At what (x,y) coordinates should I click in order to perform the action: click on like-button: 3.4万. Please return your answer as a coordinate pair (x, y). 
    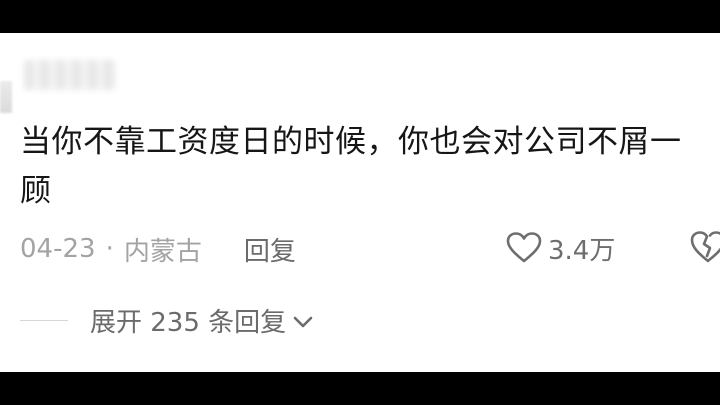
    Looking at the image, I should click on (560, 248).